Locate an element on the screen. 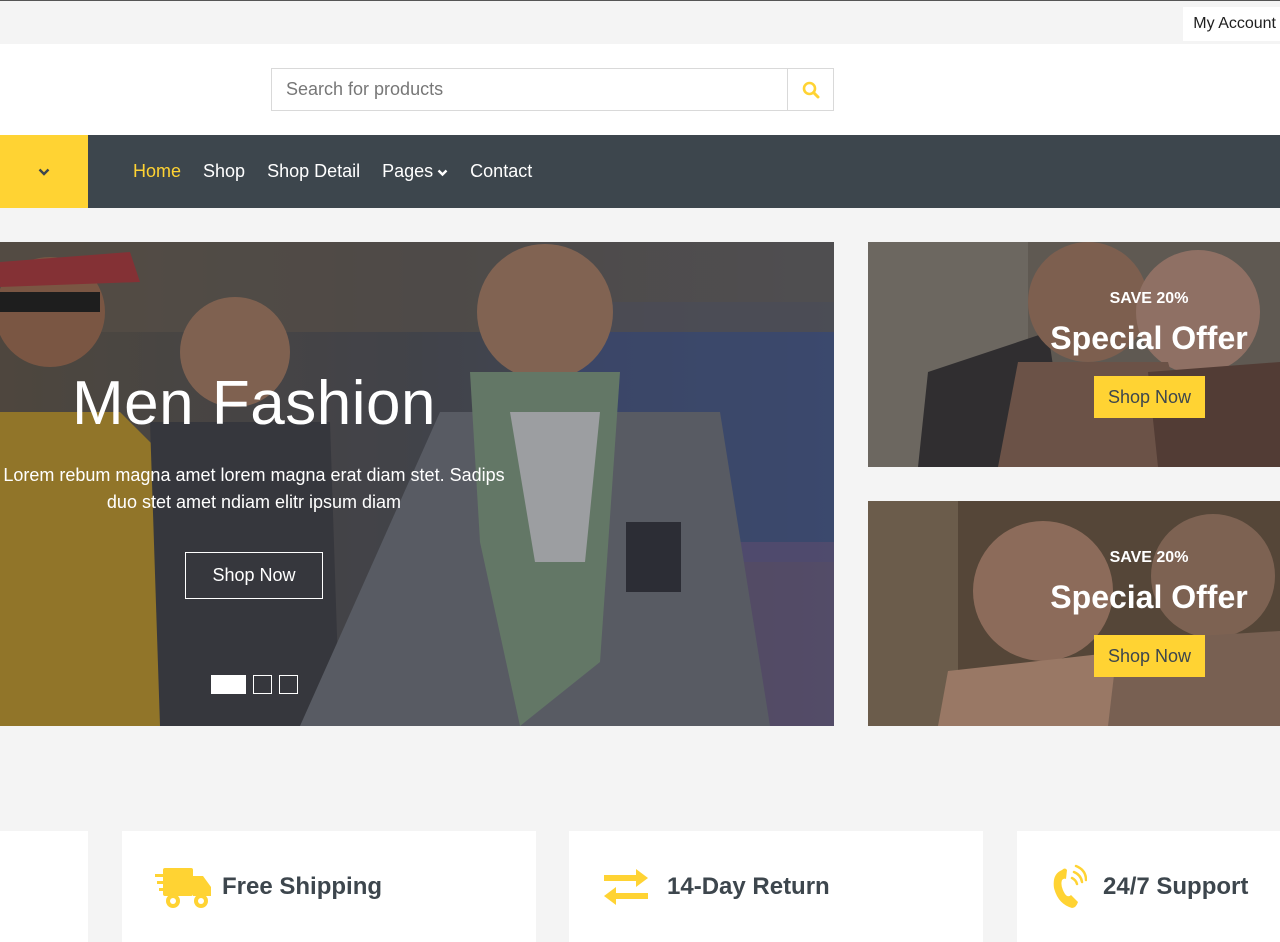 The height and width of the screenshot is (942, 1280). carousel-indicators is located at coordinates (258, 684).